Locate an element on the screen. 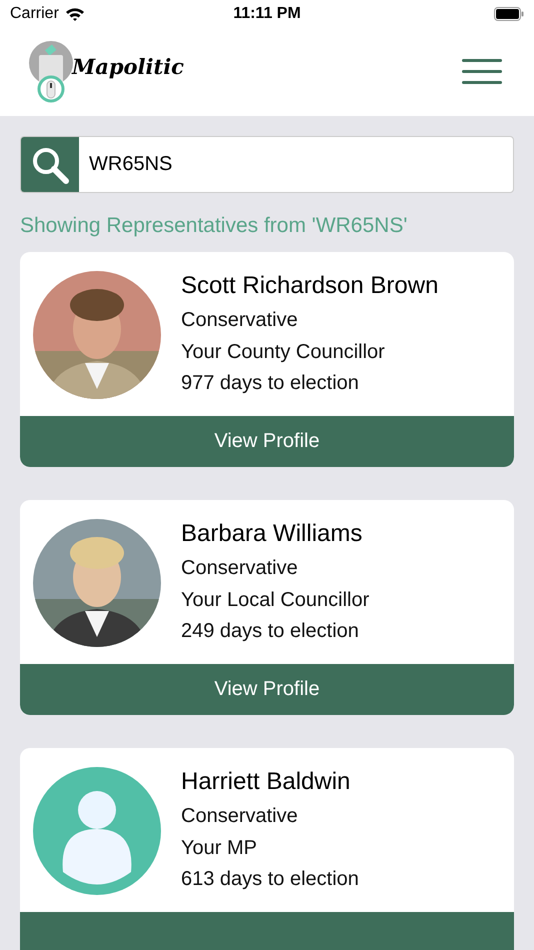 The image size is (534, 950). avatar-placeholder-icon is located at coordinates (97, 831).